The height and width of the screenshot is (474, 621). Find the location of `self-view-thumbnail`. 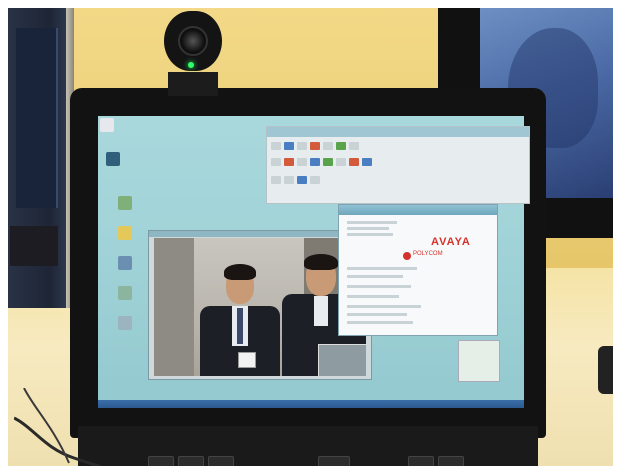

self-view-thumbnail is located at coordinates (342, 360).